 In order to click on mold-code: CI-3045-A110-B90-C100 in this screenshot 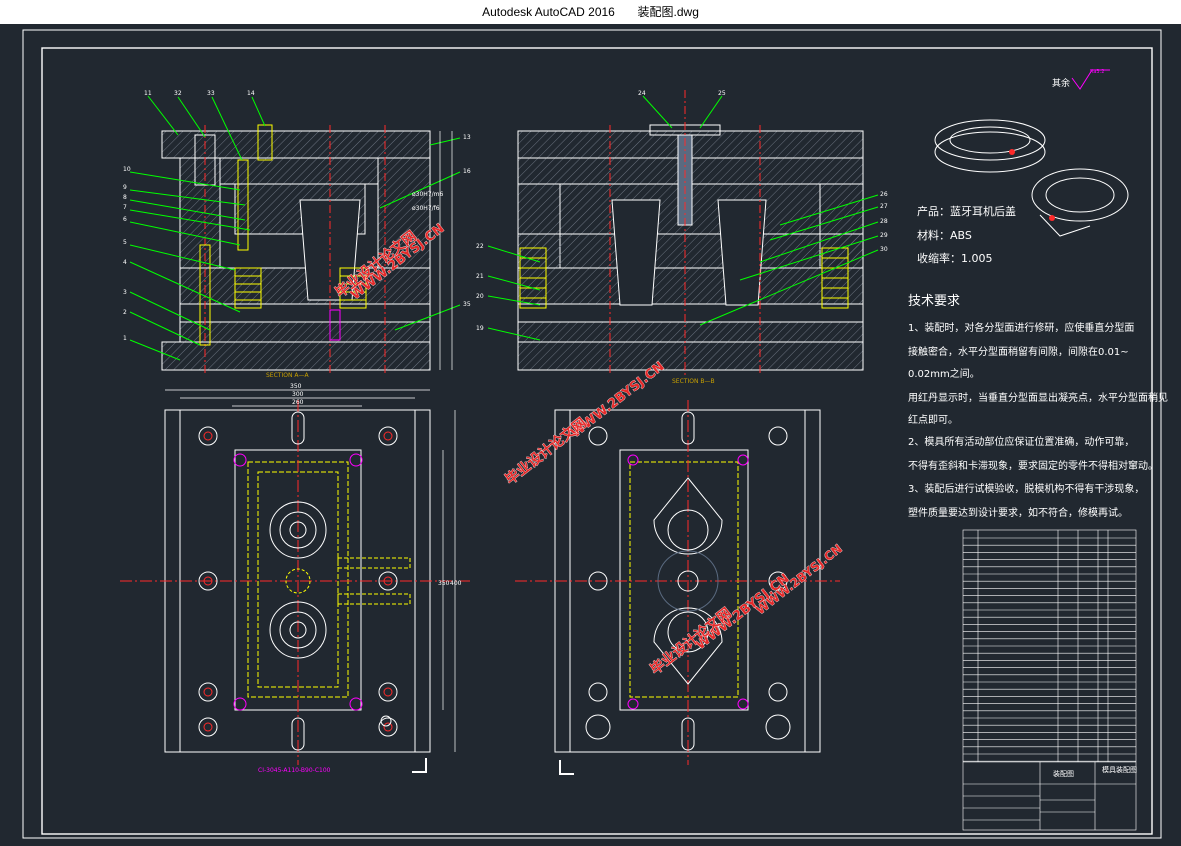, I will do `click(294, 770)`.